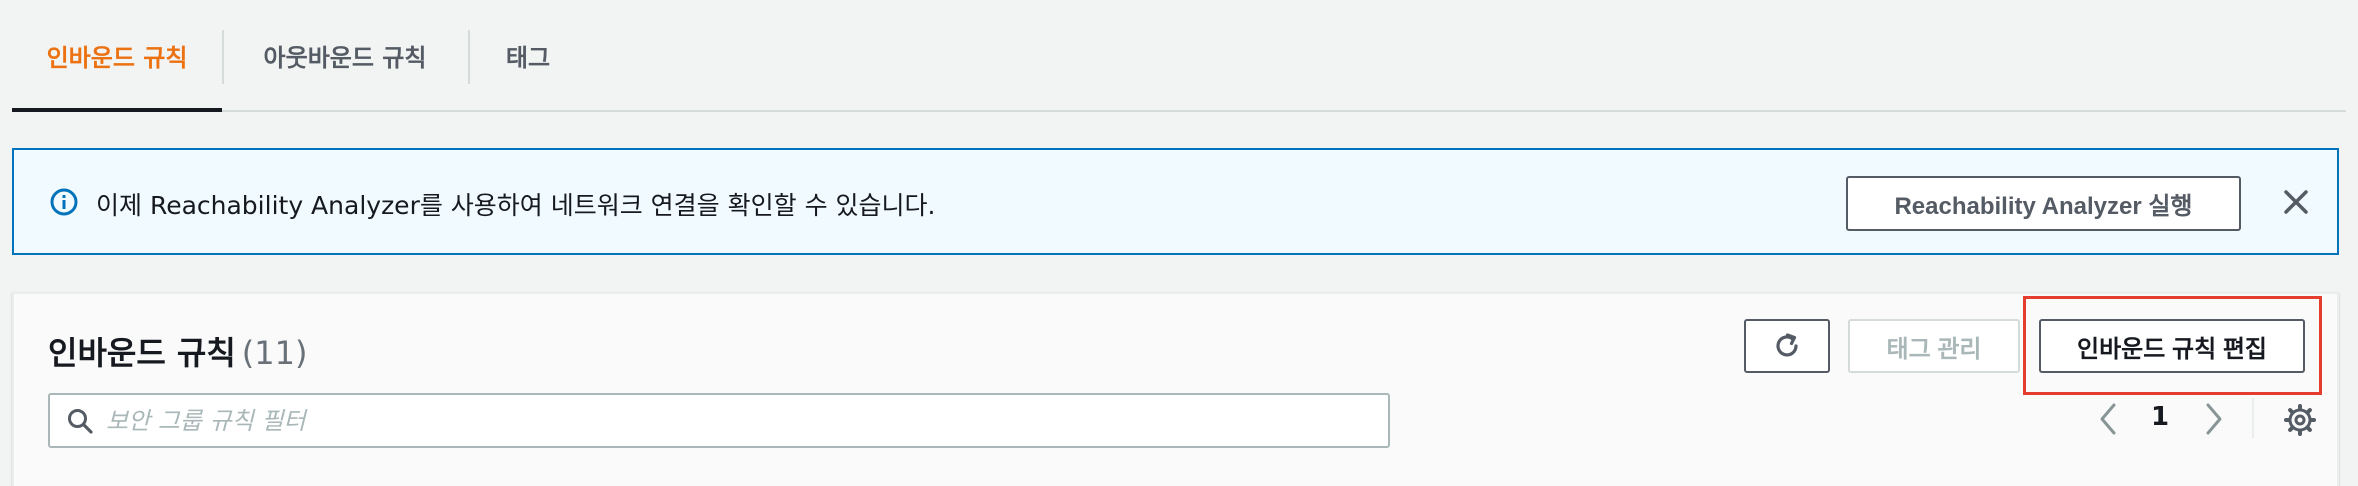 The image size is (2358, 486). I want to click on search-icon, so click(80, 421).